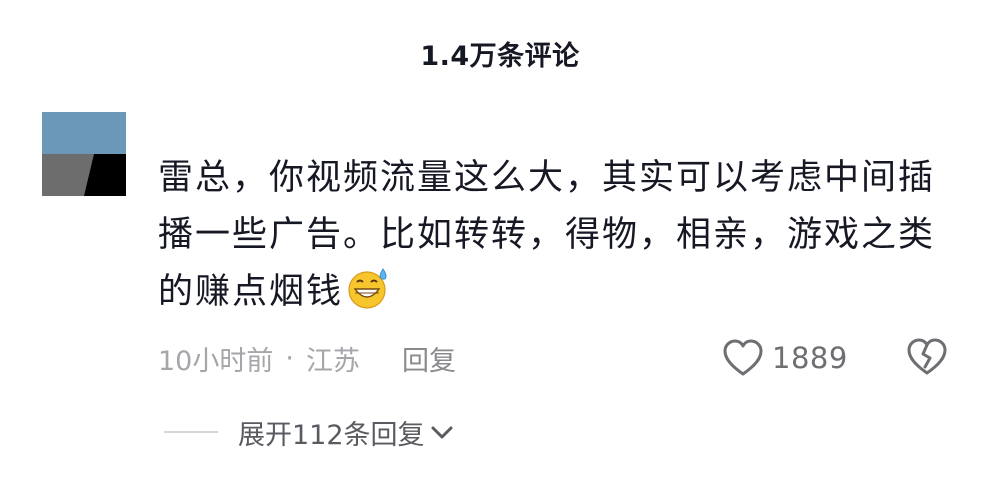 The image size is (1000, 485). I want to click on like-count: 1889, so click(810, 358).